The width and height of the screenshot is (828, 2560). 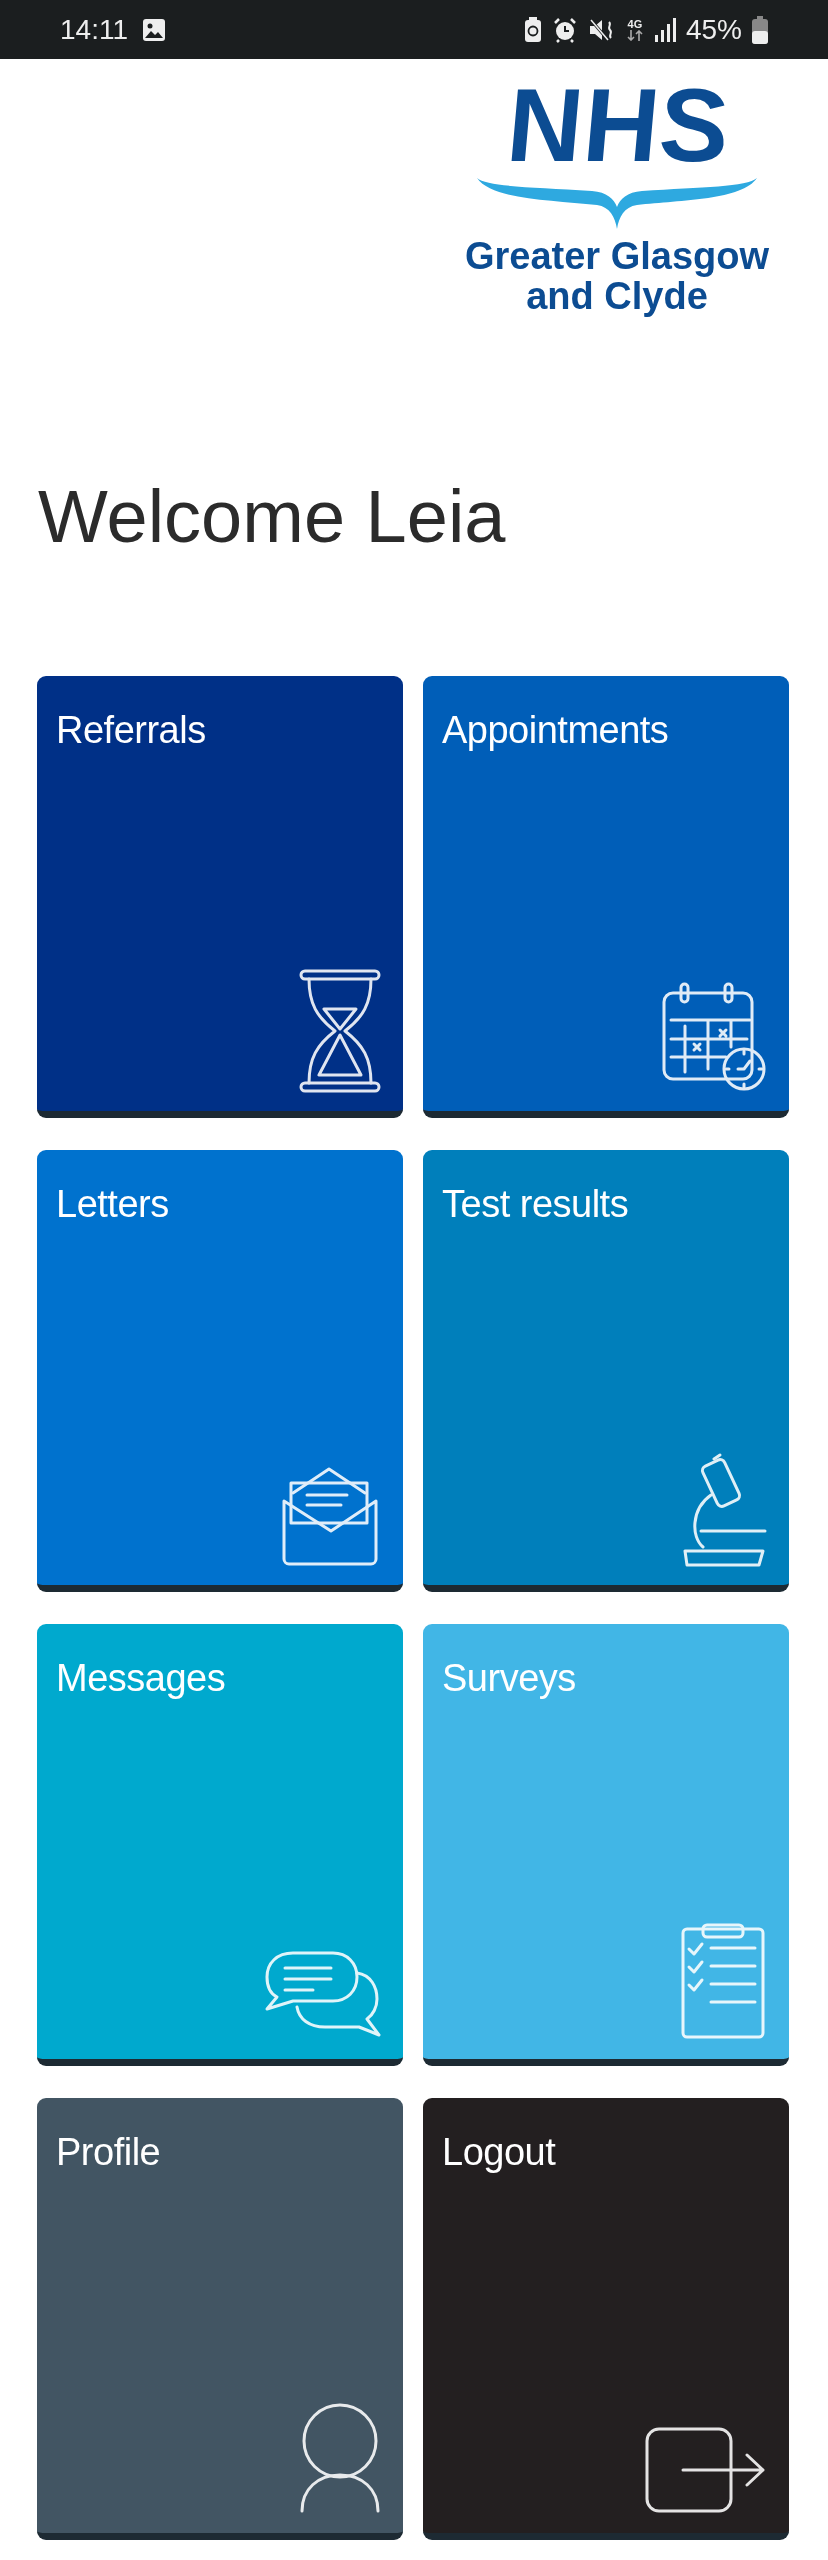 I want to click on hourglass-icon, so click(x=340, y=1031).